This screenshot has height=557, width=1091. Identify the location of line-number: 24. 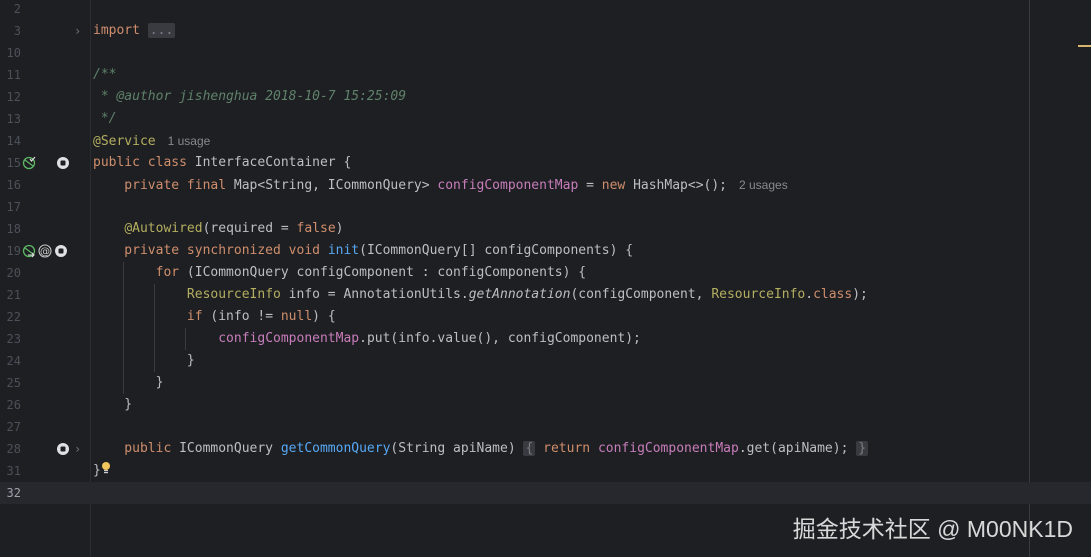
(10, 361).